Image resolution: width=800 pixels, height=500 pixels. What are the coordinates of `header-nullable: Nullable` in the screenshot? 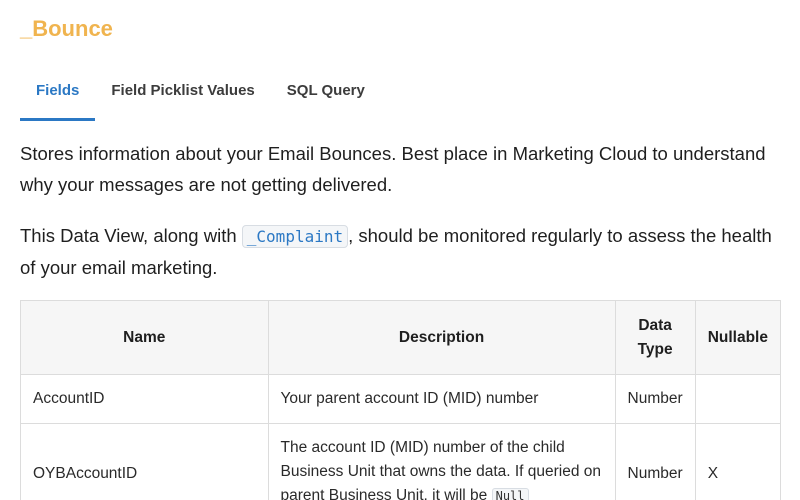 It's located at (738, 337).